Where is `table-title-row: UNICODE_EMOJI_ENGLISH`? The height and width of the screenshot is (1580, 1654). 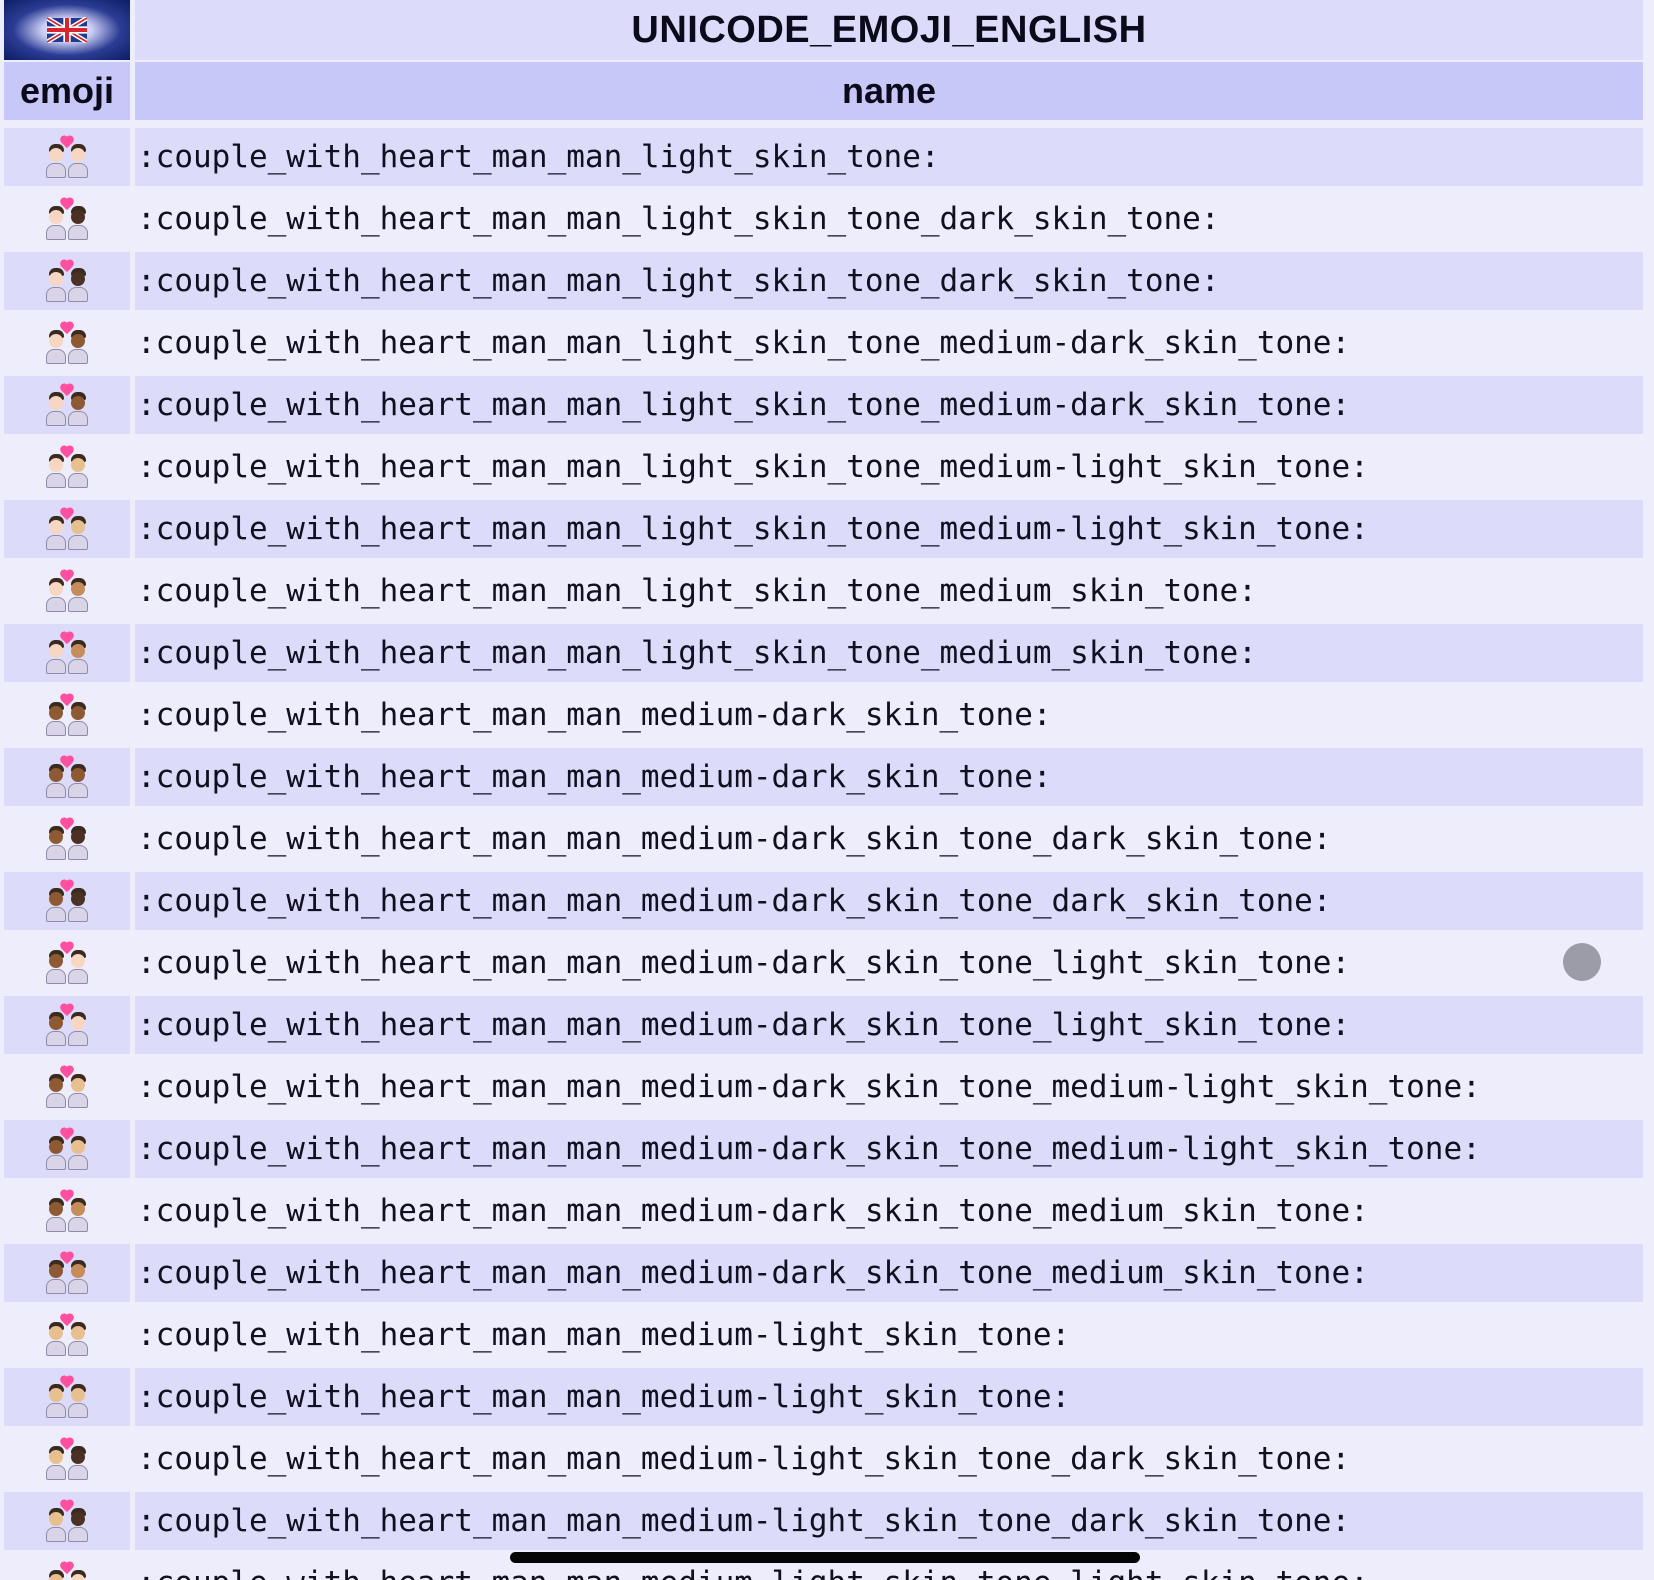 table-title-row: UNICODE_EMOJI_ENGLISH is located at coordinates (827, 31).